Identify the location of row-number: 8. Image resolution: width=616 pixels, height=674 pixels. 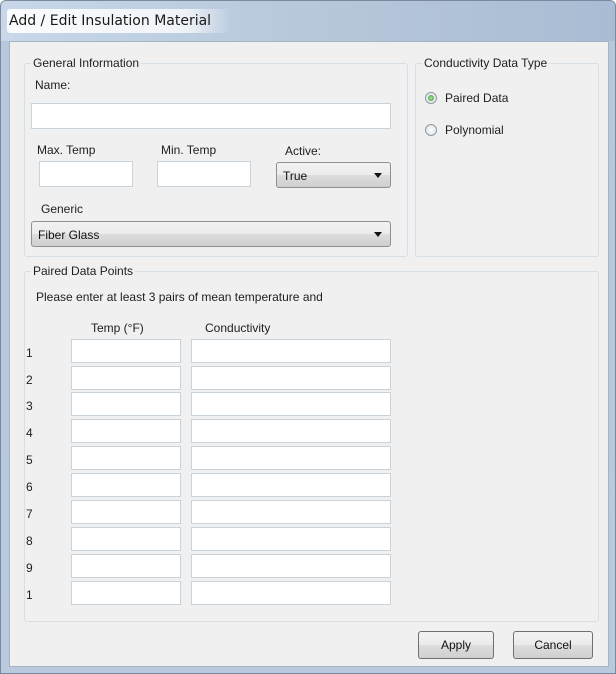
(29, 541).